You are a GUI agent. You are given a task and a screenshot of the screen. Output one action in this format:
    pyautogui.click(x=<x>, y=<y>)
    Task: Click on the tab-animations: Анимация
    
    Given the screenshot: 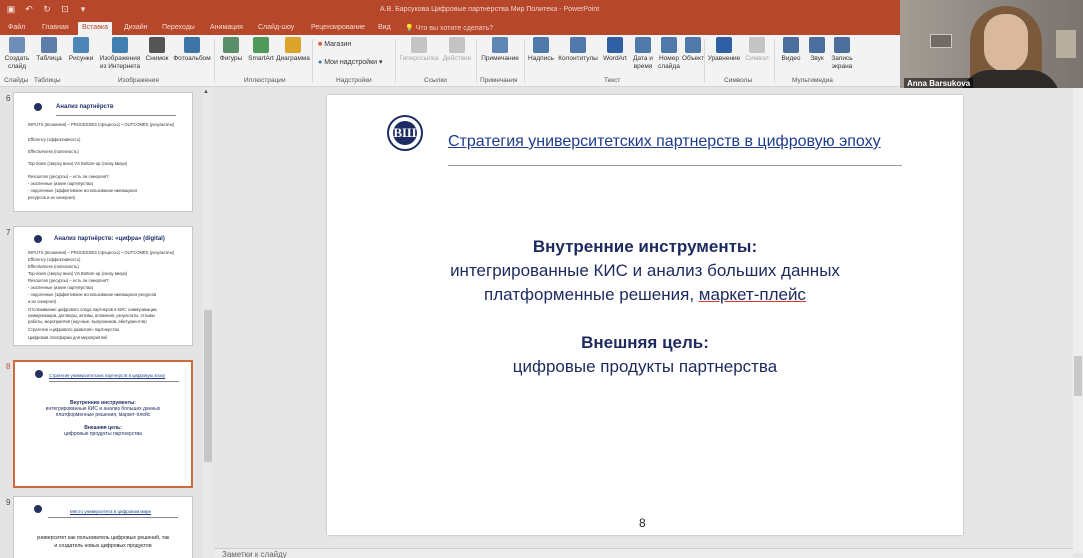 What is the action you would take?
    pyautogui.click(x=226, y=28)
    